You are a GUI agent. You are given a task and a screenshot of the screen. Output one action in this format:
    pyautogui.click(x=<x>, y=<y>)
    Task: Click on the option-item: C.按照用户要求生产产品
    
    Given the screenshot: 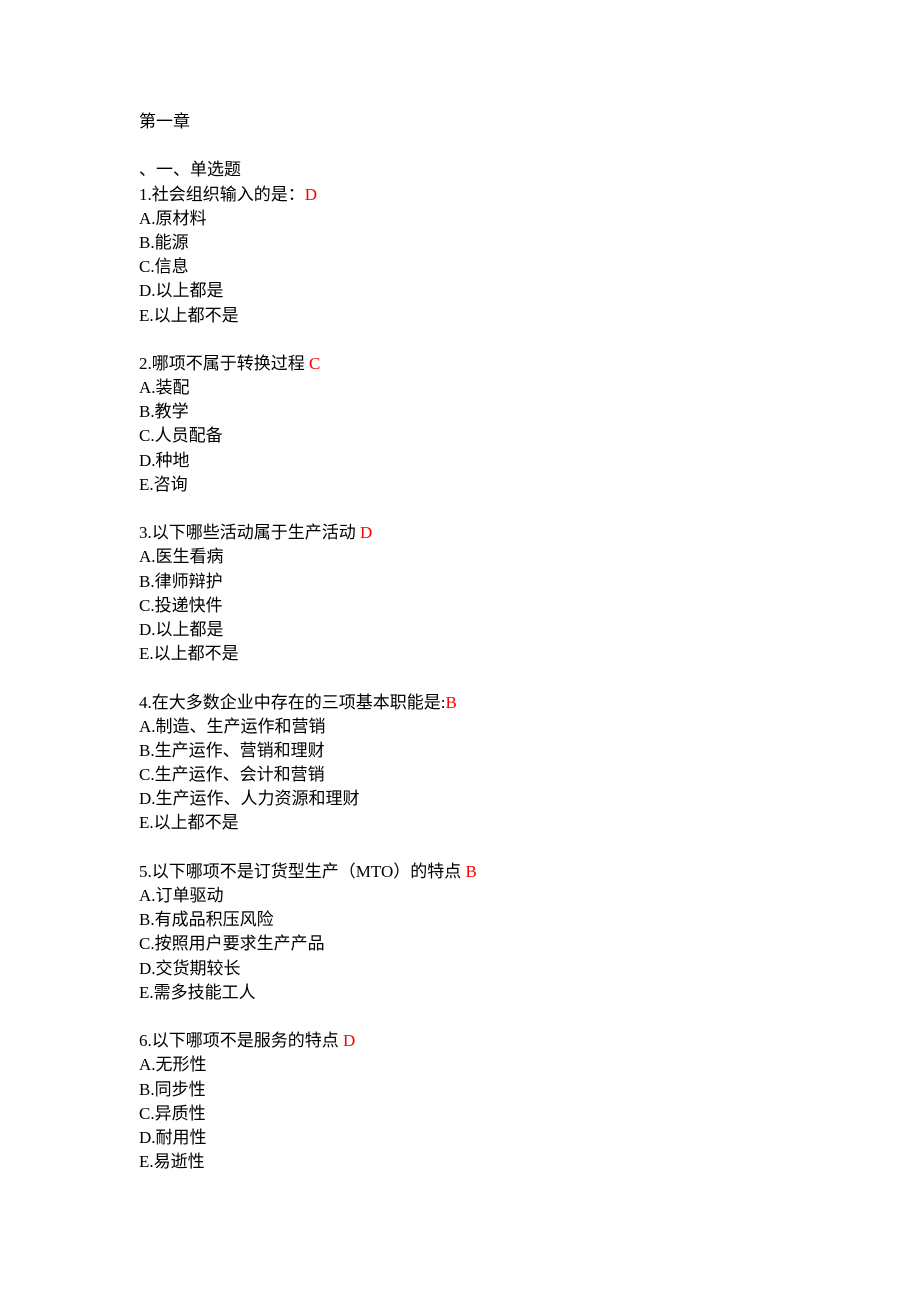 What is the action you would take?
    pyautogui.click(x=232, y=944)
    